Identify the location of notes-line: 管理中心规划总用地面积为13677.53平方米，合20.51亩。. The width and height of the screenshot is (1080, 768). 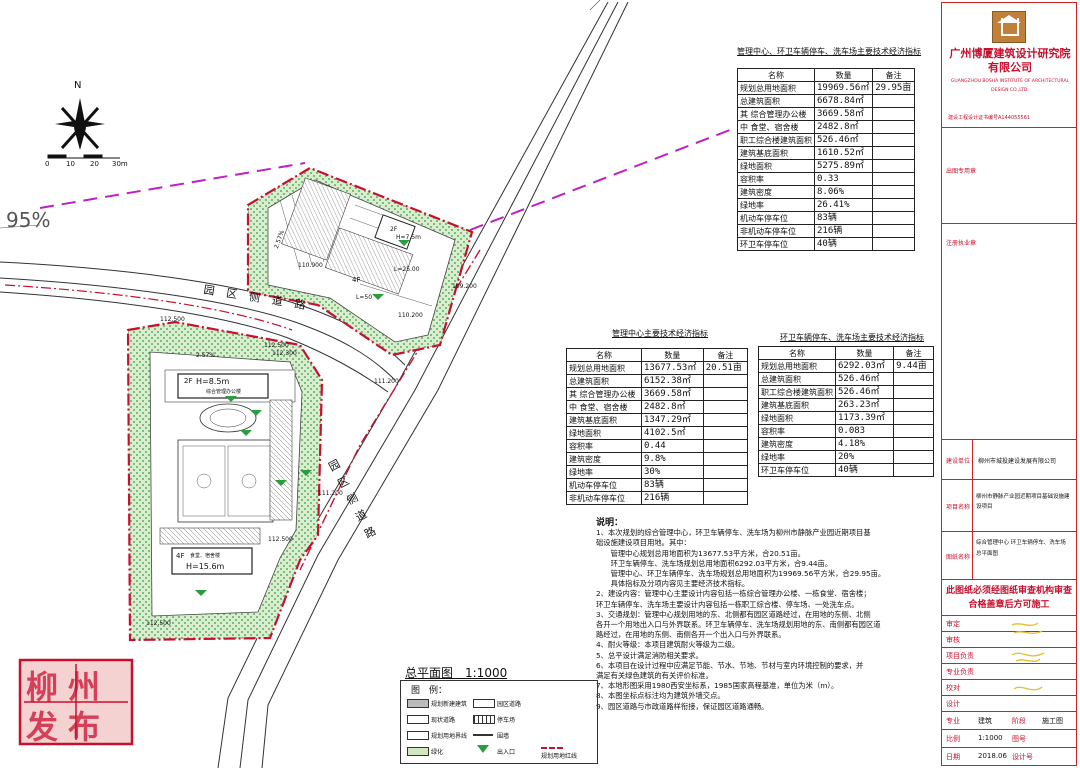
(700, 553).